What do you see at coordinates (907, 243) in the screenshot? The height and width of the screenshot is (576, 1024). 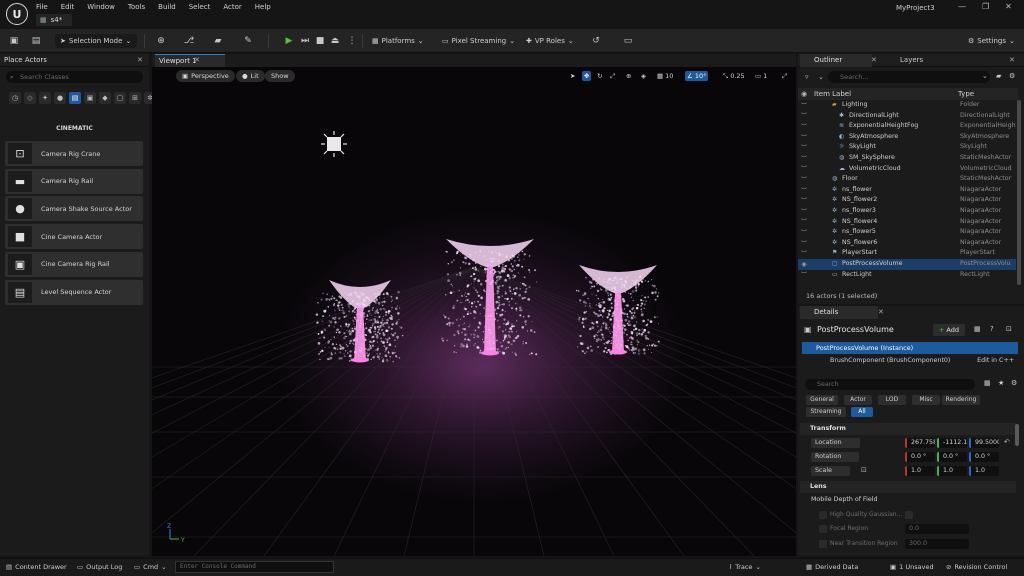 I see `outliner-row: ︶ ✲ NS_flower6 NiagaraActor` at bounding box center [907, 243].